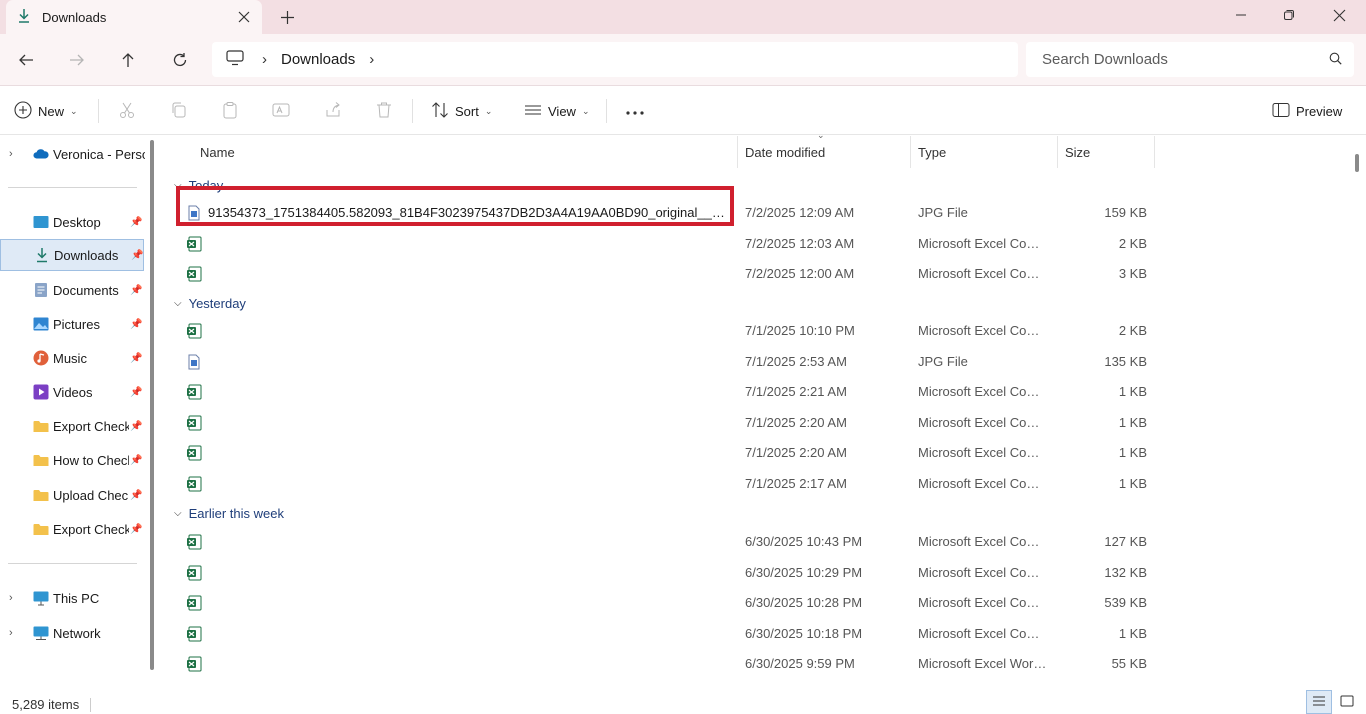 This screenshot has height=714, width=1366. What do you see at coordinates (683, 111) in the screenshot?
I see `command-bar: New ⌄ Sort ⌄ View ⌄ Preview` at bounding box center [683, 111].